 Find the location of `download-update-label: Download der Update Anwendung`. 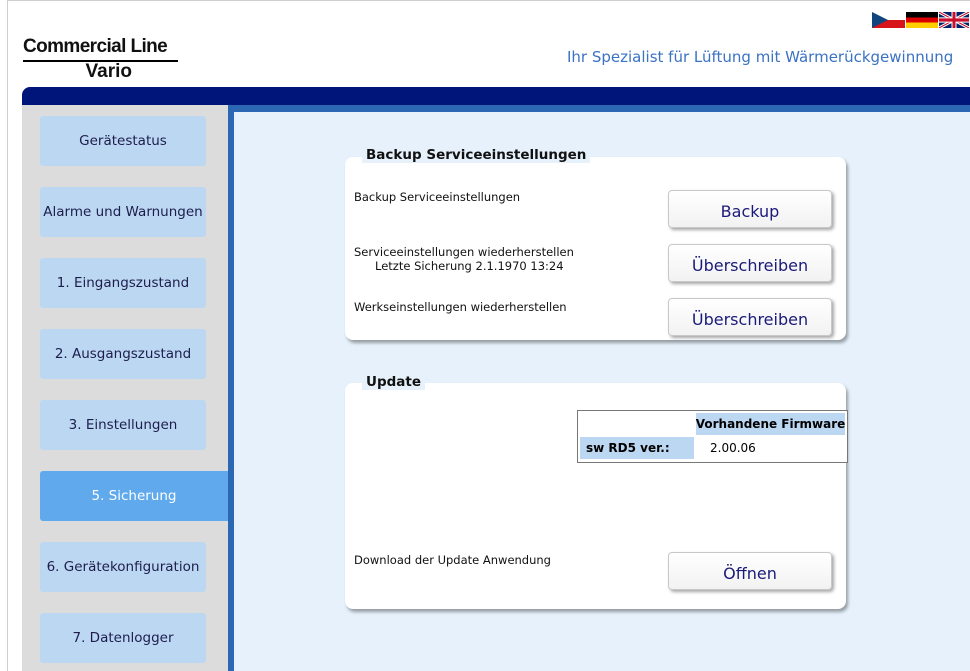

download-update-label: Download der Update Anwendung is located at coordinates (452, 560).